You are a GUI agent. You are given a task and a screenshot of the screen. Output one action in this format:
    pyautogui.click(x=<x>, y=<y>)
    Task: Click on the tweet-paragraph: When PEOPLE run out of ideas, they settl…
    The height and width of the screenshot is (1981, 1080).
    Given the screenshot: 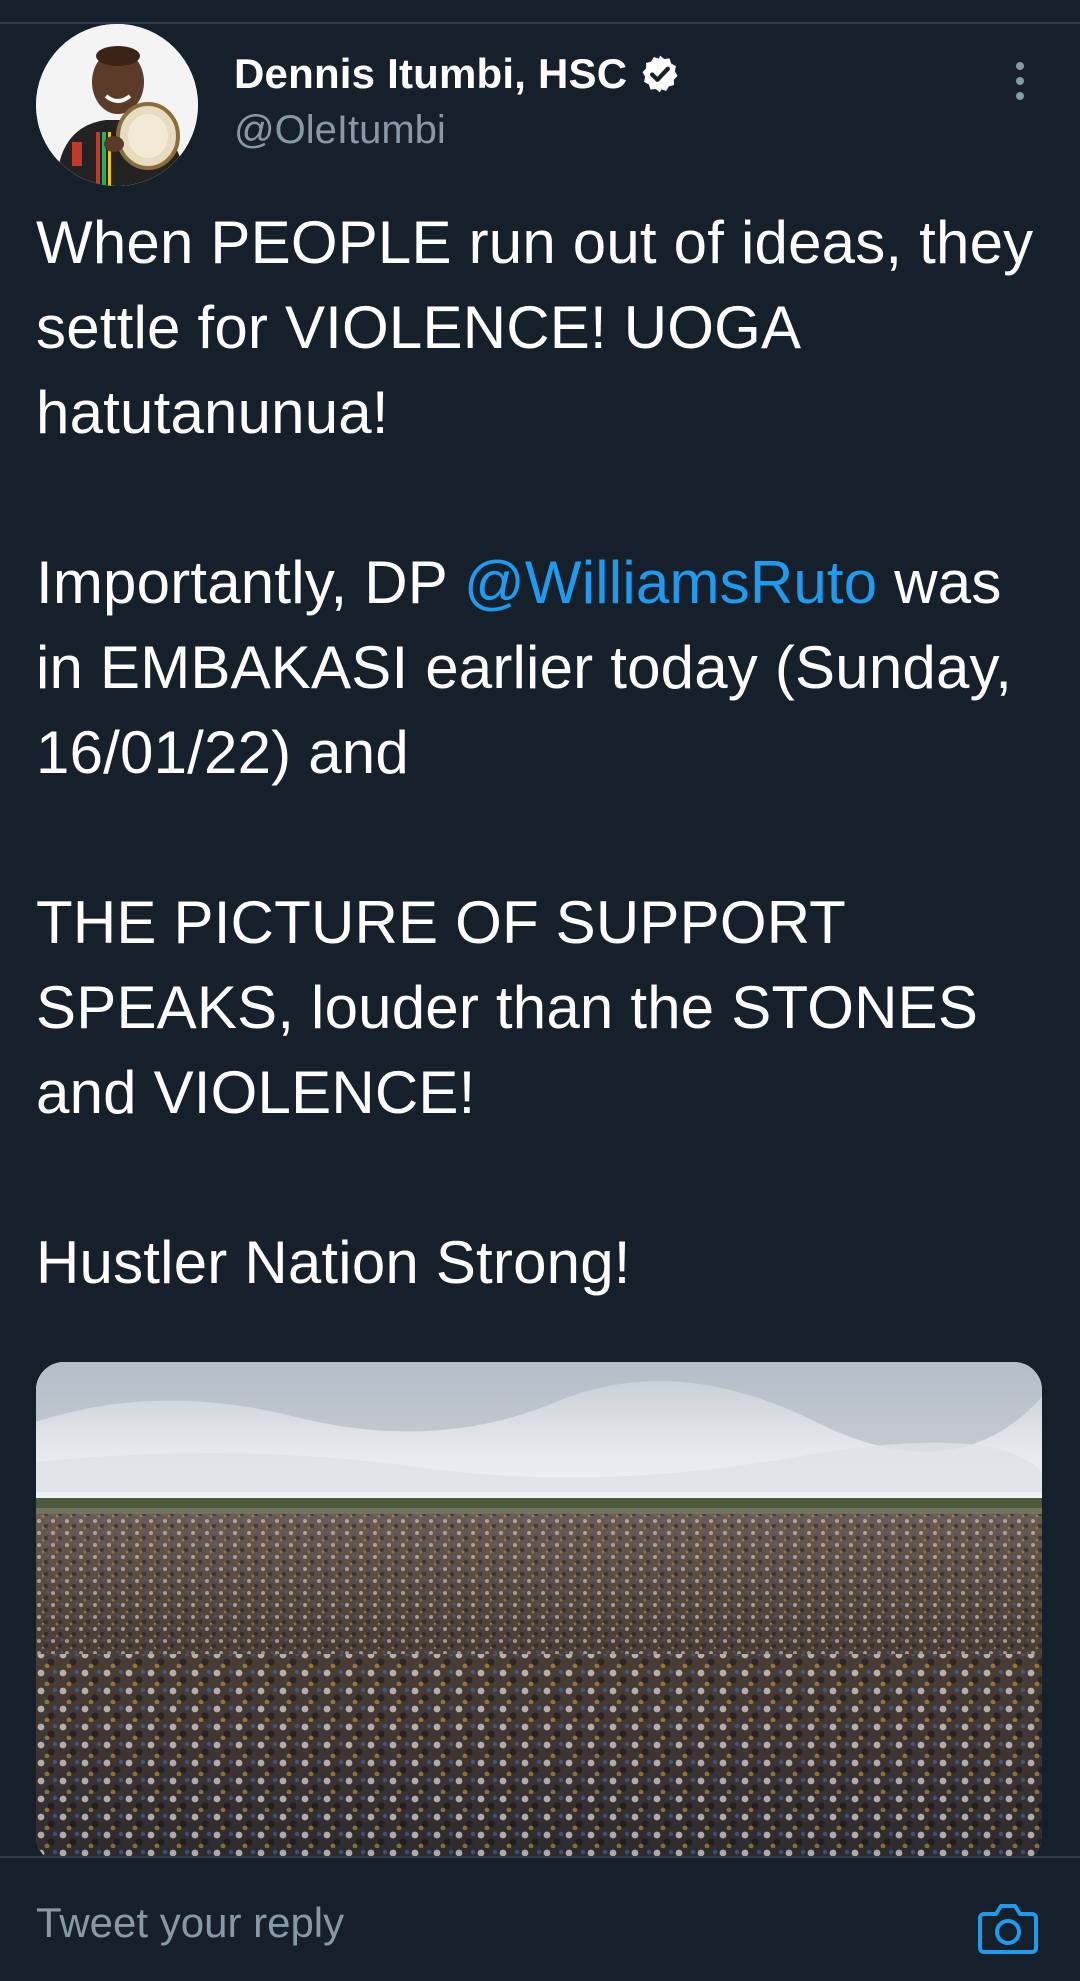 What is the action you would take?
    pyautogui.click(x=535, y=327)
    